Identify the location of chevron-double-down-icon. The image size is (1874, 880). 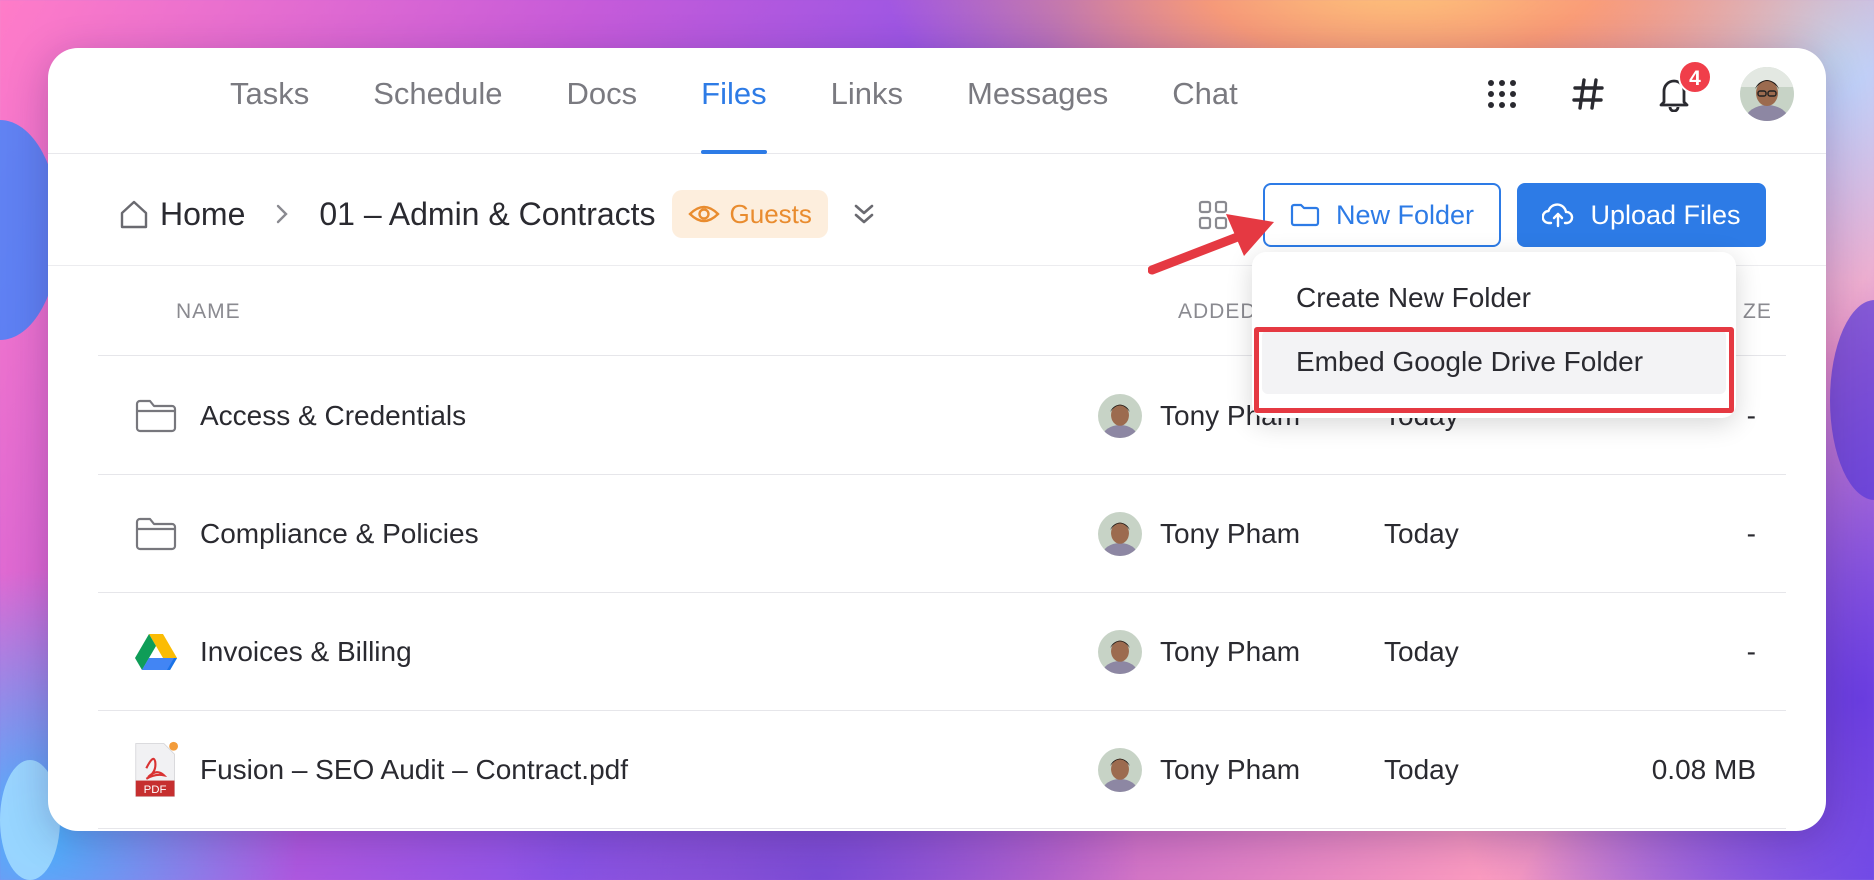
(864, 214).